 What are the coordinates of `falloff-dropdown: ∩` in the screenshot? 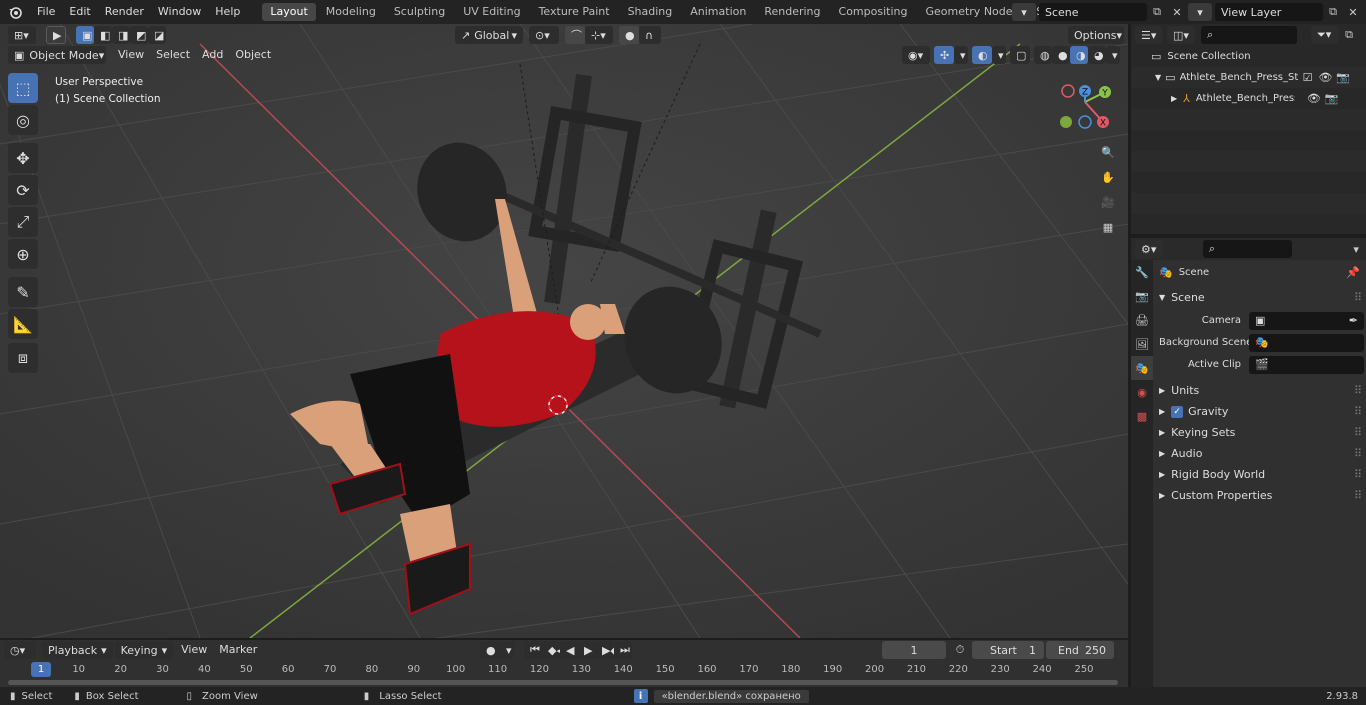 It's located at (650, 35).